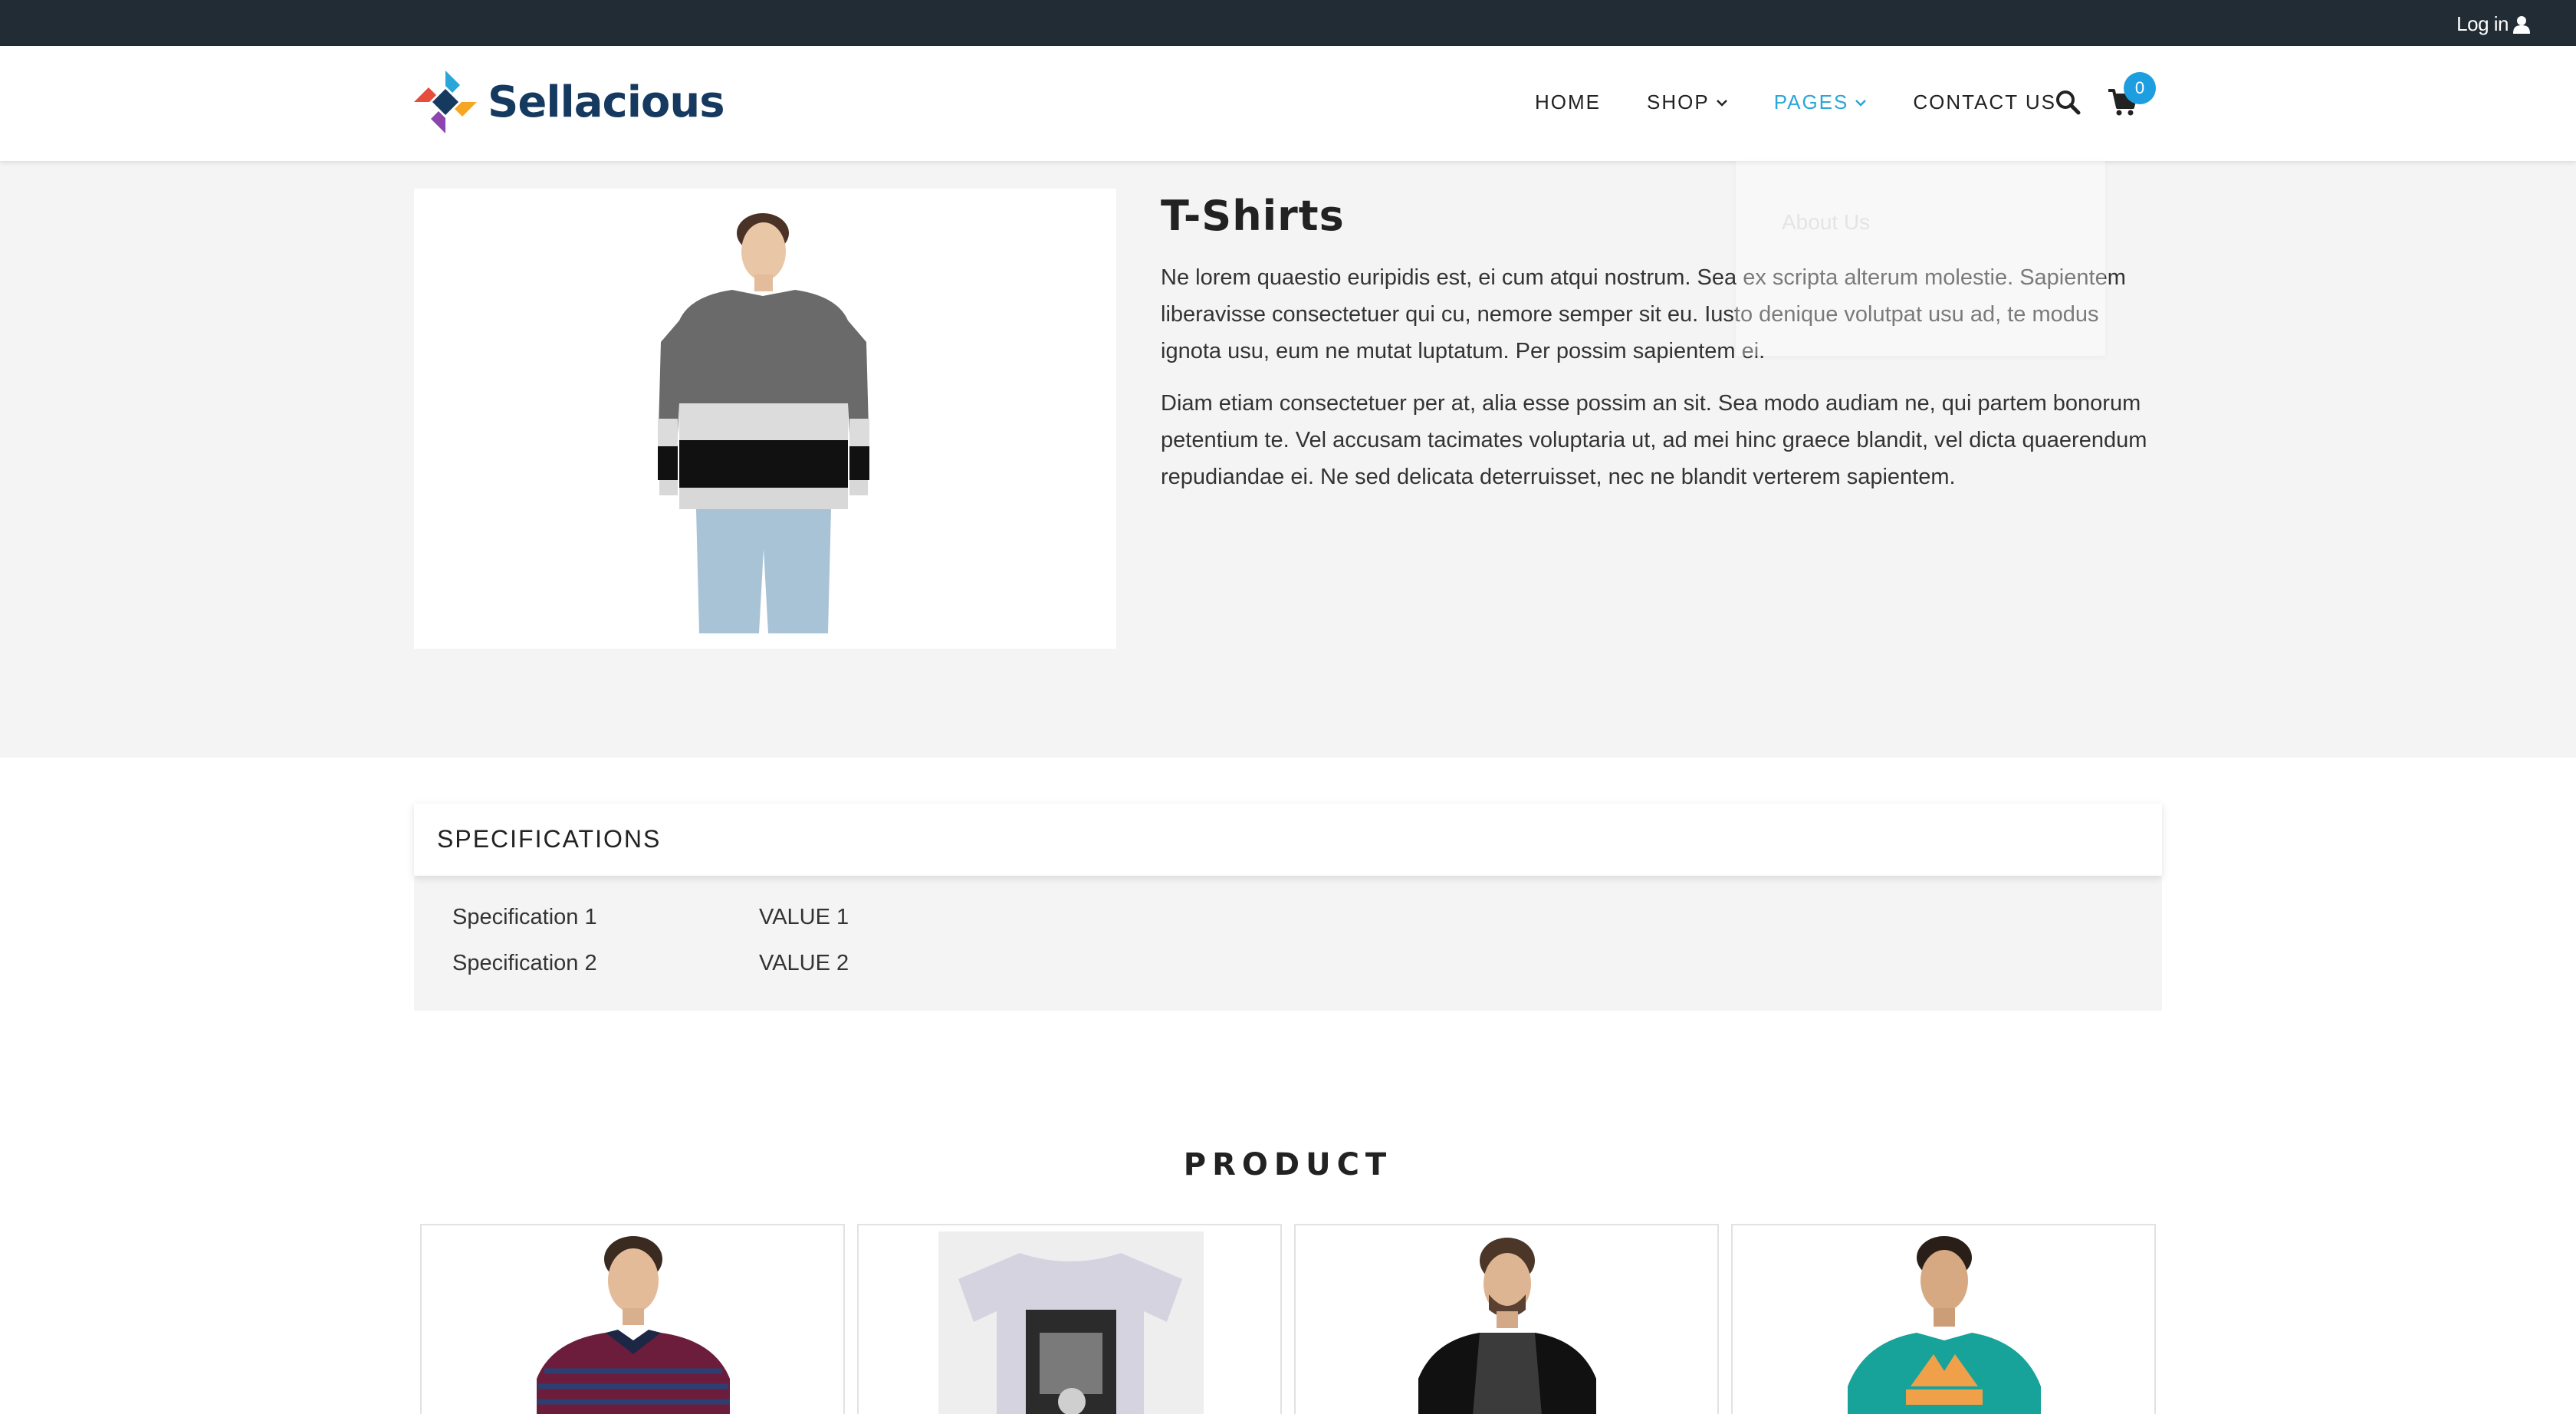 The height and width of the screenshot is (1414, 2576). I want to click on nav-contact-us: CONTACT US, so click(1985, 102).